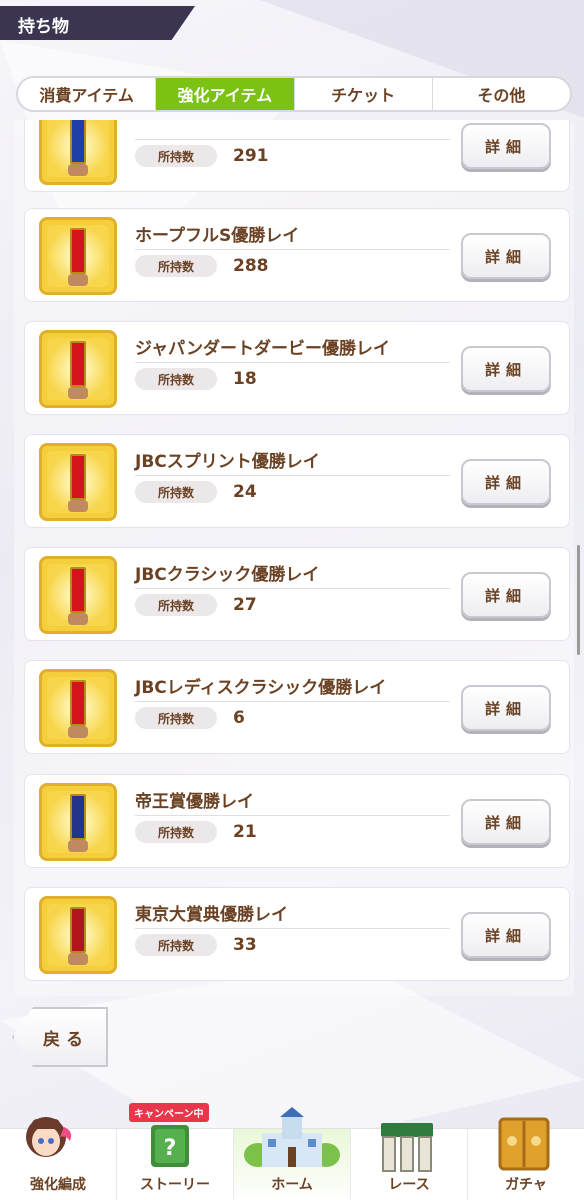  What do you see at coordinates (297, 707) in the screenshot?
I see `list-item: JBCレディスクラシック優勝レイ 所持数 6 詳細` at bounding box center [297, 707].